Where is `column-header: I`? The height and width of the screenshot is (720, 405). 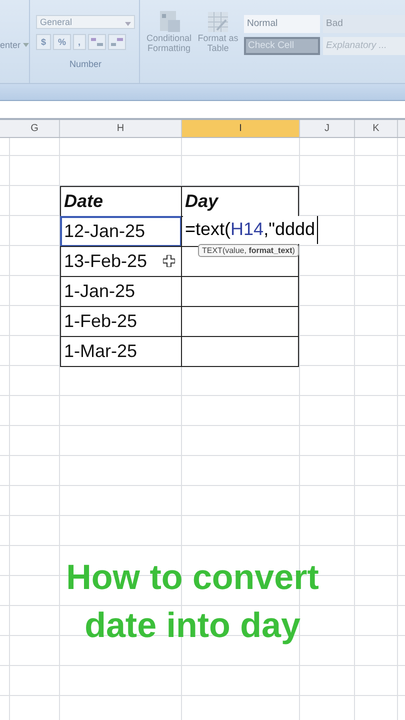
column-header: I is located at coordinates (241, 128).